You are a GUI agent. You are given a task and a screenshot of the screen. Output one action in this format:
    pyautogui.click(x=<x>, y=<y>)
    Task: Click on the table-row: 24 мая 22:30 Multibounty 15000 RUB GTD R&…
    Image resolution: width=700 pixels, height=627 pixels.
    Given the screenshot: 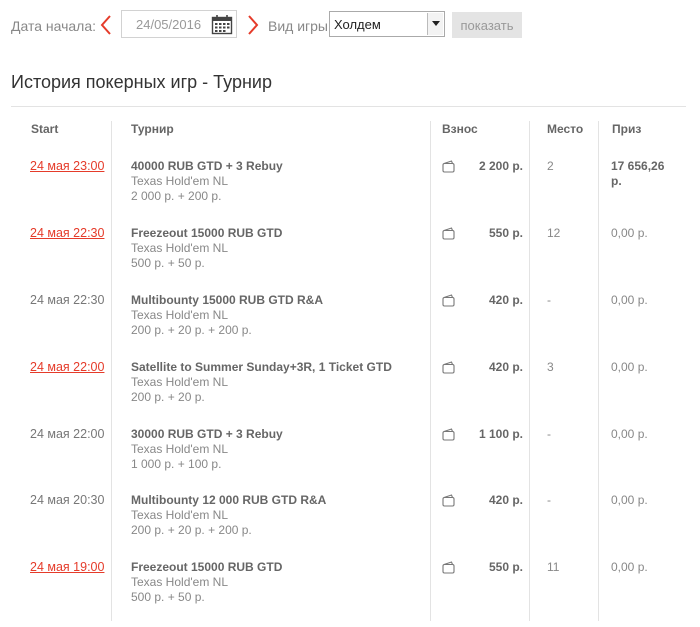 What is the action you would take?
    pyautogui.click(x=348, y=326)
    